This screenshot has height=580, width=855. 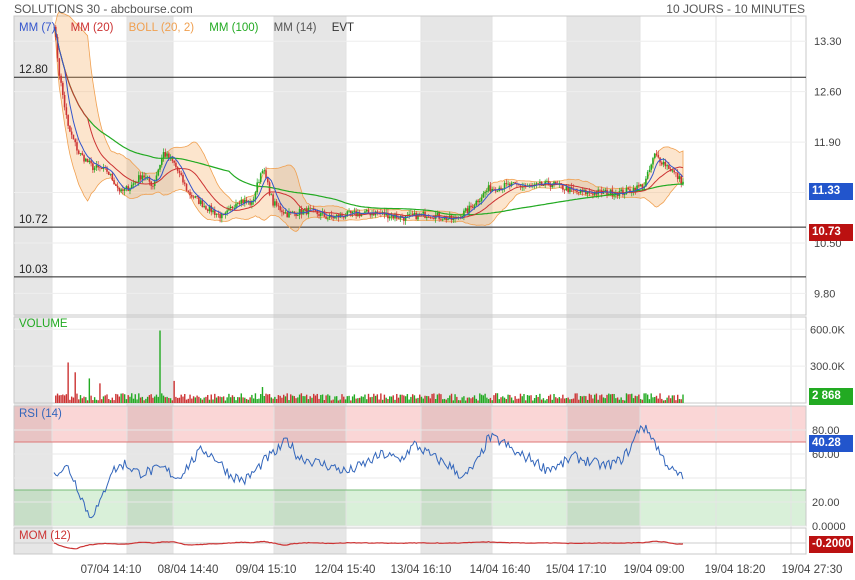 I want to click on legend-ma20: MM (20), so click(x=92, y=28).